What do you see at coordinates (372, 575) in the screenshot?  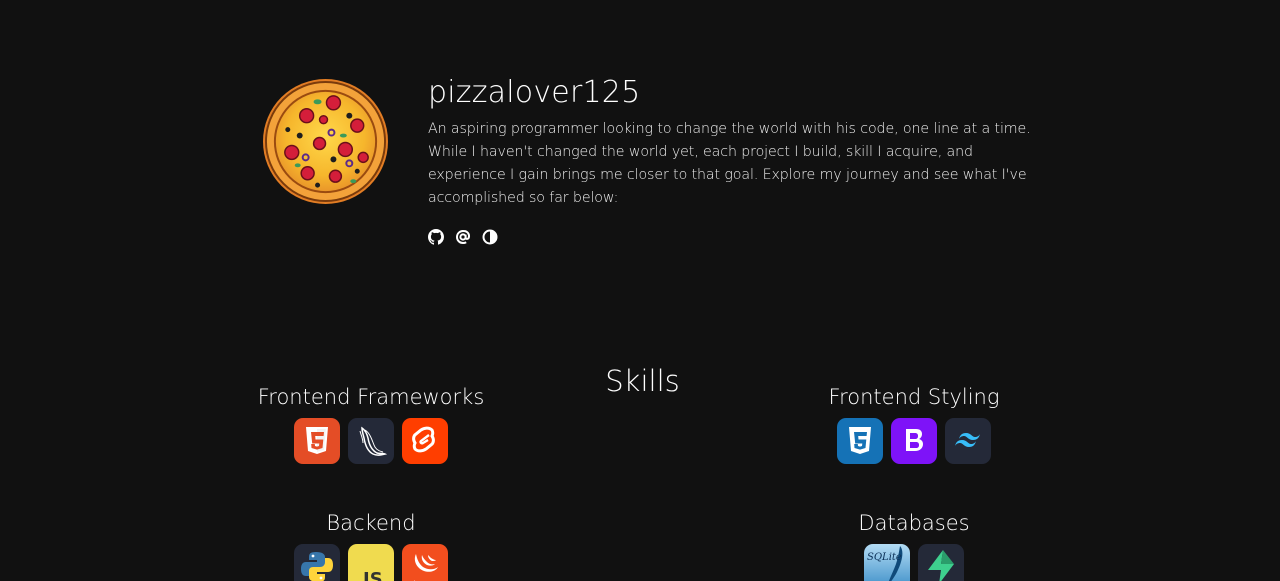 I see `javascript-icon-label: JS` at bounding box center [372, 575].